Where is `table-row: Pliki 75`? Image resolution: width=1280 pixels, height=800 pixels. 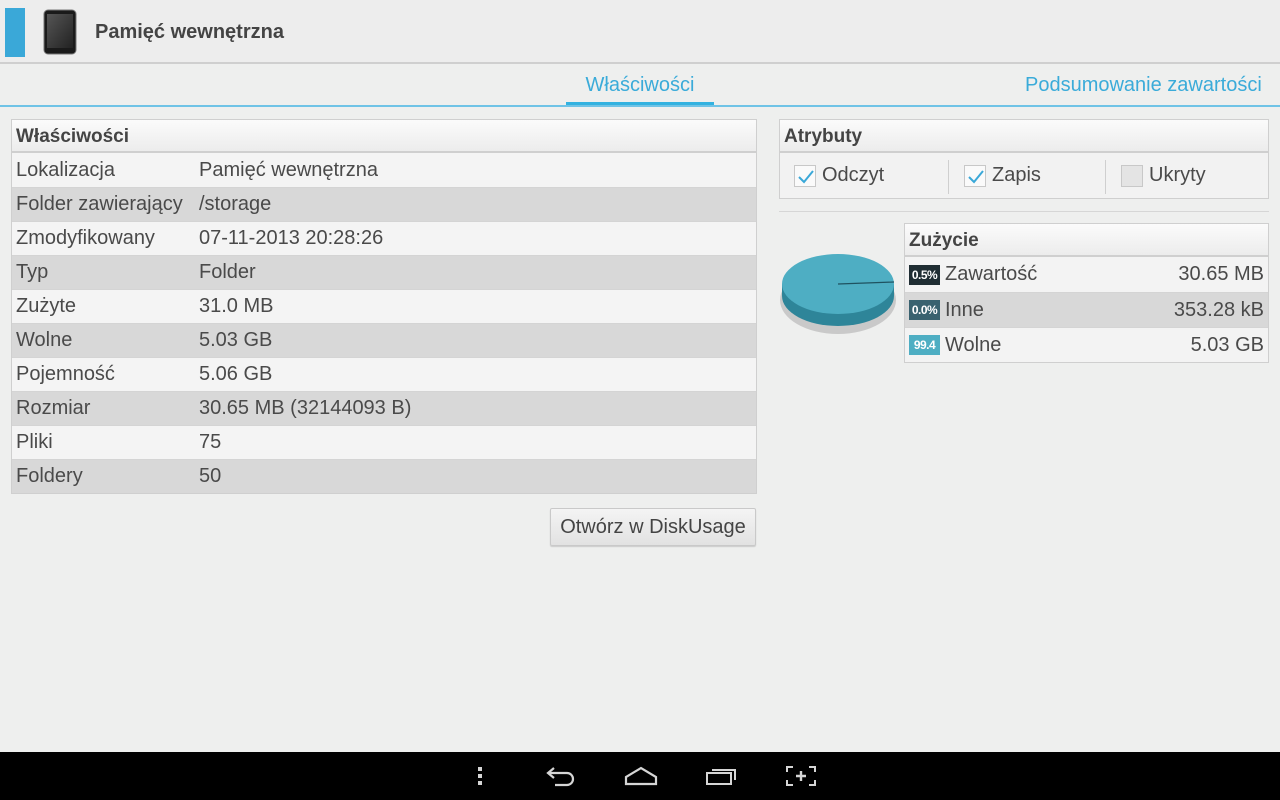 table-row: Pliki 75 is located at coordinates (384, 442).